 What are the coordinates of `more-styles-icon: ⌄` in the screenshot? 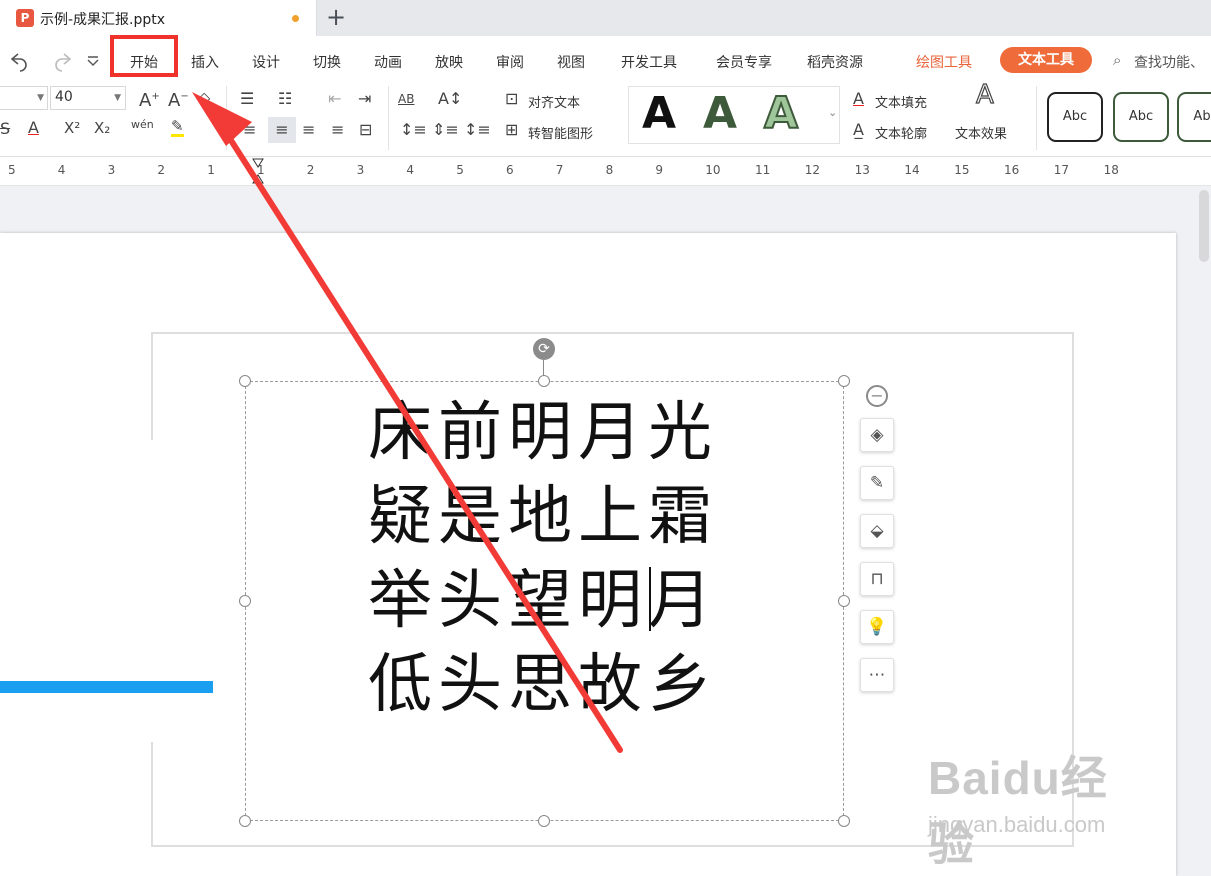 It's located at (832, 113).